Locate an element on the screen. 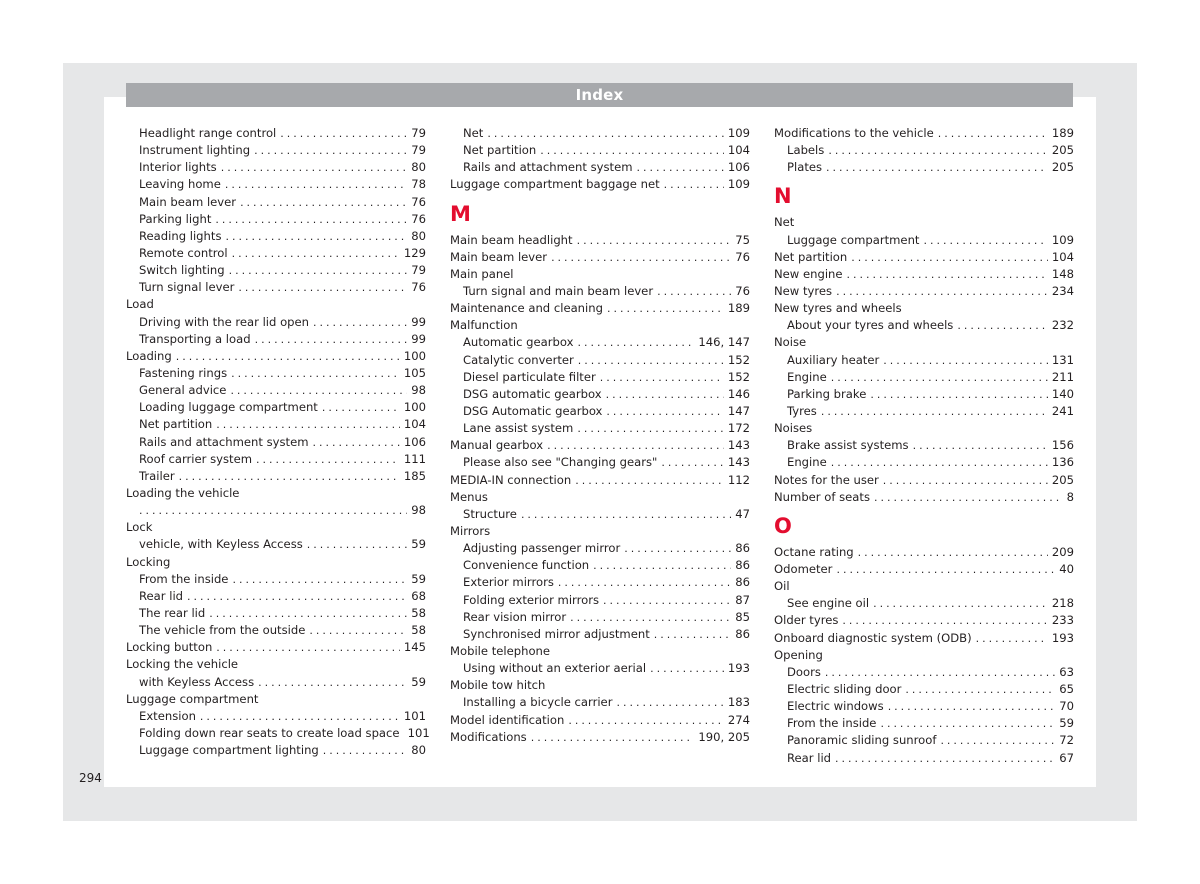 Image resolution: width=1200 pixels, height=884 pixels. page-reference: 78 is located at coordinates (418, 184).